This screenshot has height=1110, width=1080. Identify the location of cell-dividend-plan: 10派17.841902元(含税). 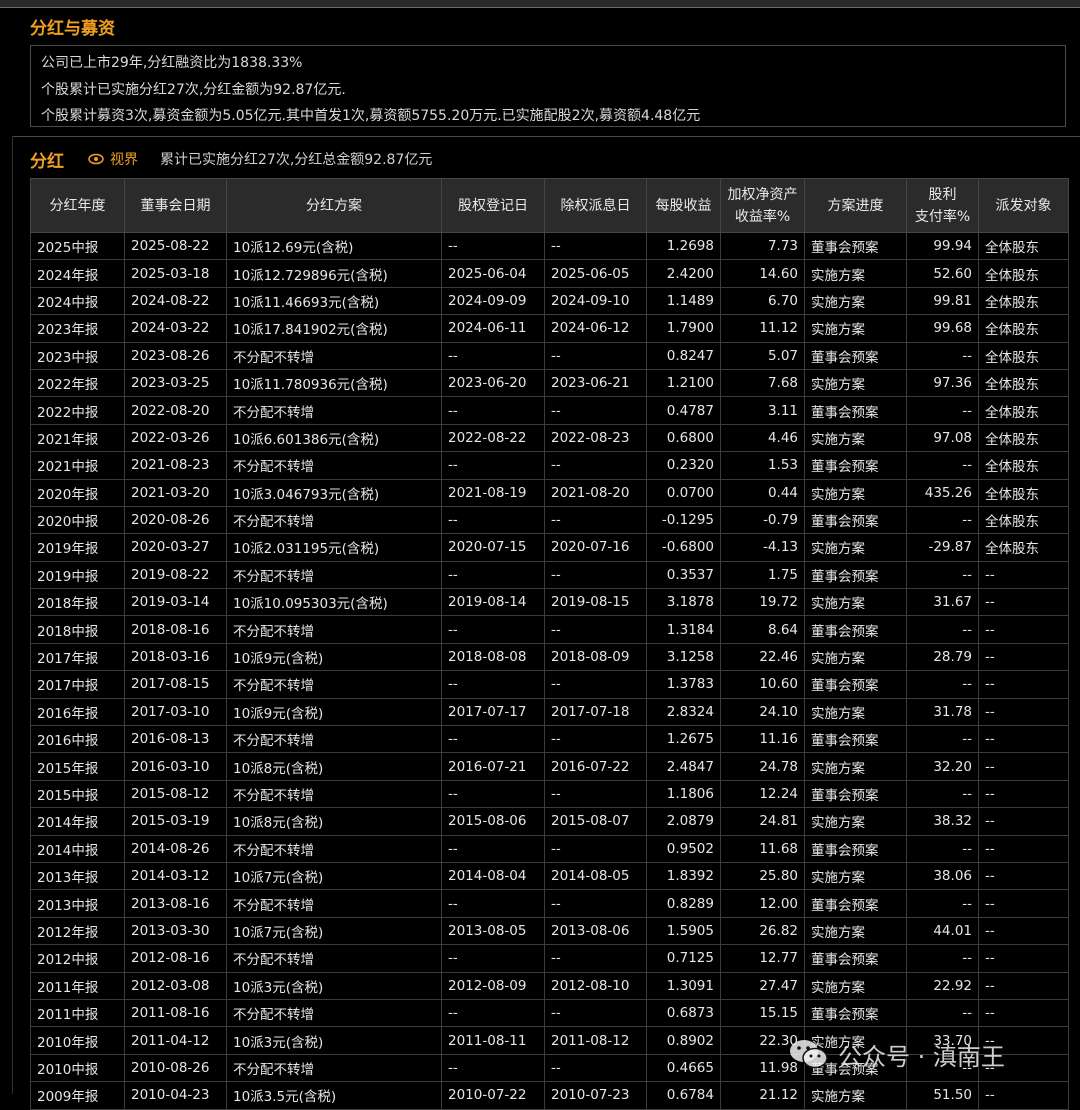
(334, 328).